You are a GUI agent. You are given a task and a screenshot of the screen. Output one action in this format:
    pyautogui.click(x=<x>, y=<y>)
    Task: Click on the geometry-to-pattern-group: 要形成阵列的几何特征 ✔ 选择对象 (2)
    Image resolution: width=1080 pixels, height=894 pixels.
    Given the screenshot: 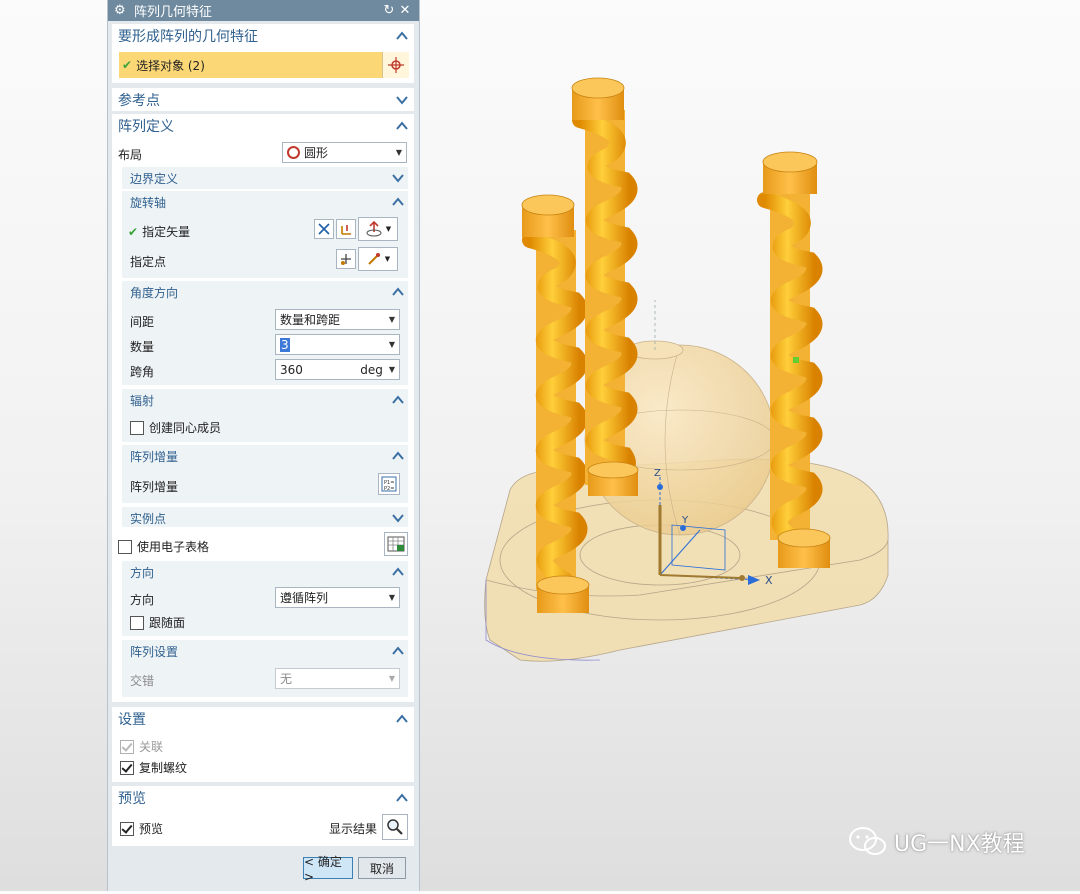 What is the action you would take?
    pyautogui.click(x=263, y=53)
    